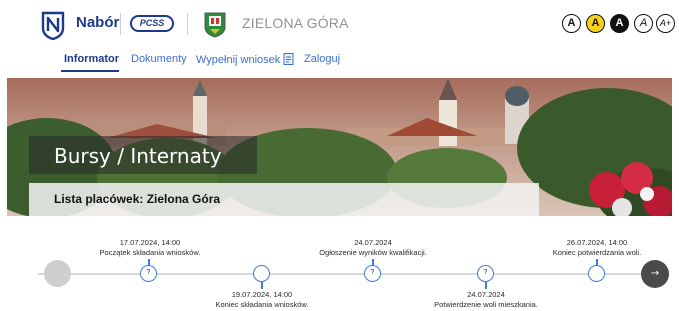  Describe the element at coordinates (215, 25) in the screenshot. I see `city-crest-icon` at that location.